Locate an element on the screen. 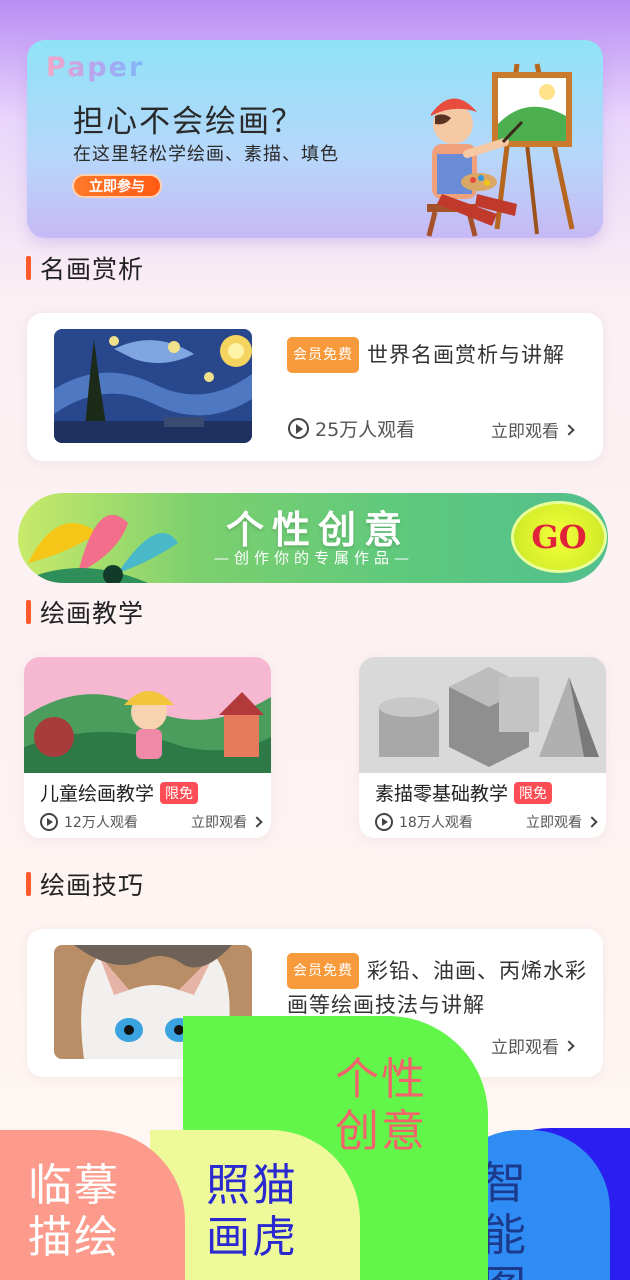 This screenshot has height=1280, width=630. teaching-card-sketch: 素描零基础教学 限免 18万人观看 立即观看 is located at coordinates (482, 747).